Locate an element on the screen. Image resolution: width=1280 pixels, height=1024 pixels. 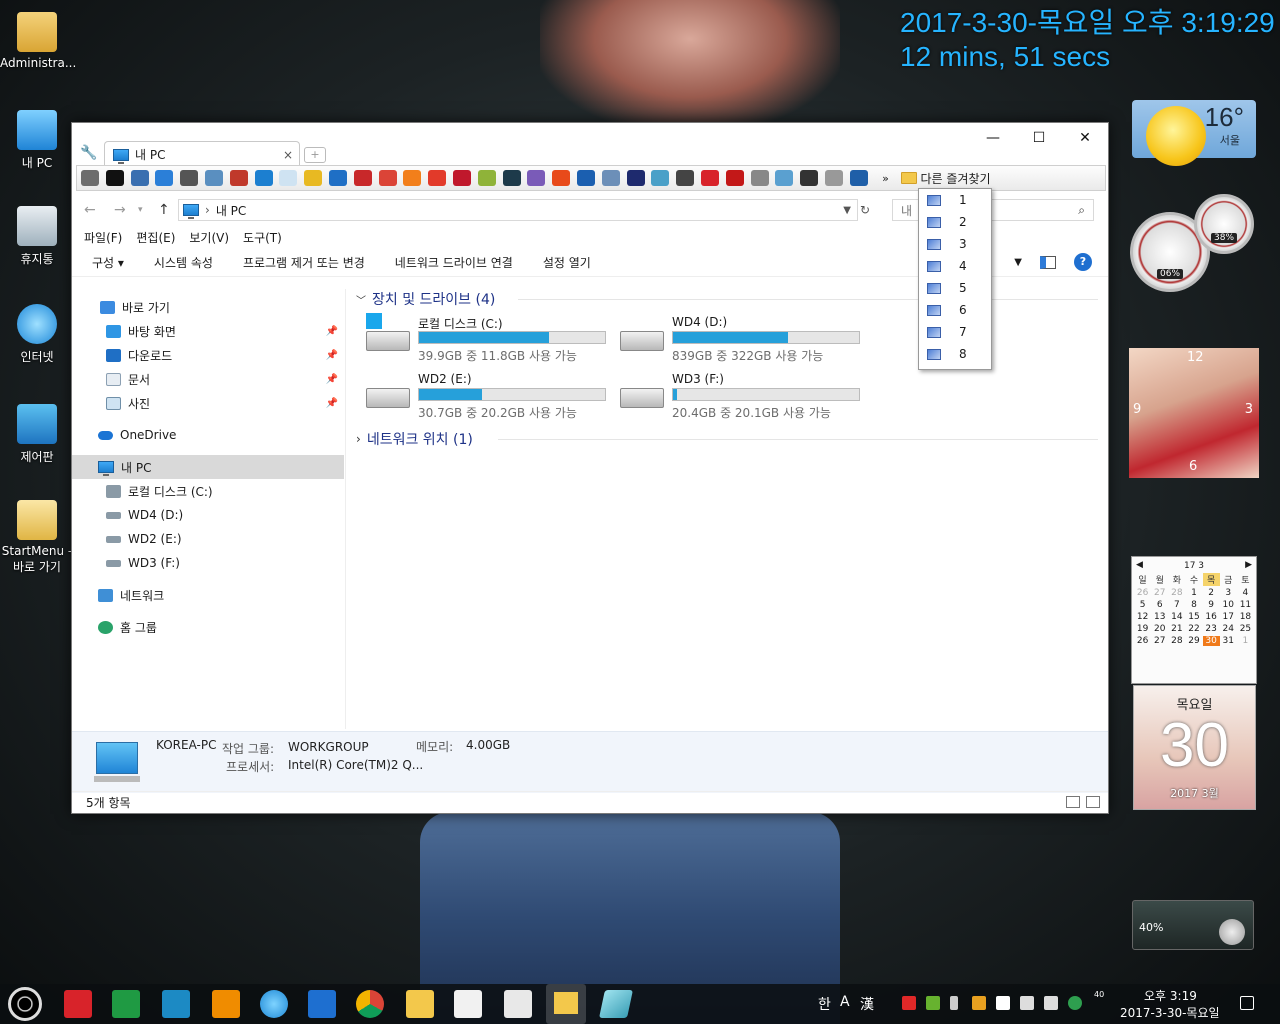
view-options-chevron-icon: ▼ is located at coordinates (1018, 262).